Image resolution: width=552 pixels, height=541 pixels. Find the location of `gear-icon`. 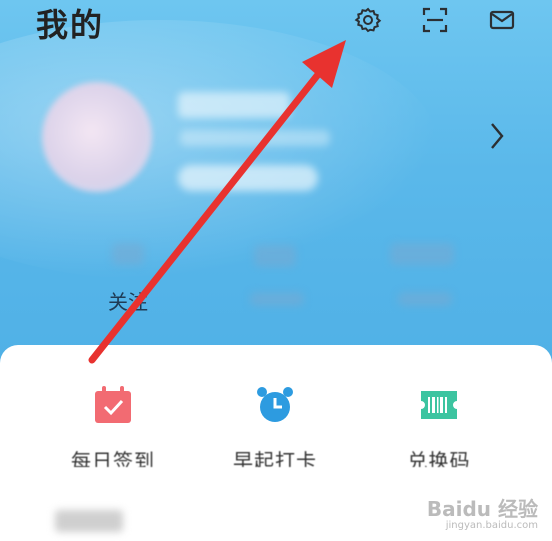

gear-icon is located at coordinates (368, 20).